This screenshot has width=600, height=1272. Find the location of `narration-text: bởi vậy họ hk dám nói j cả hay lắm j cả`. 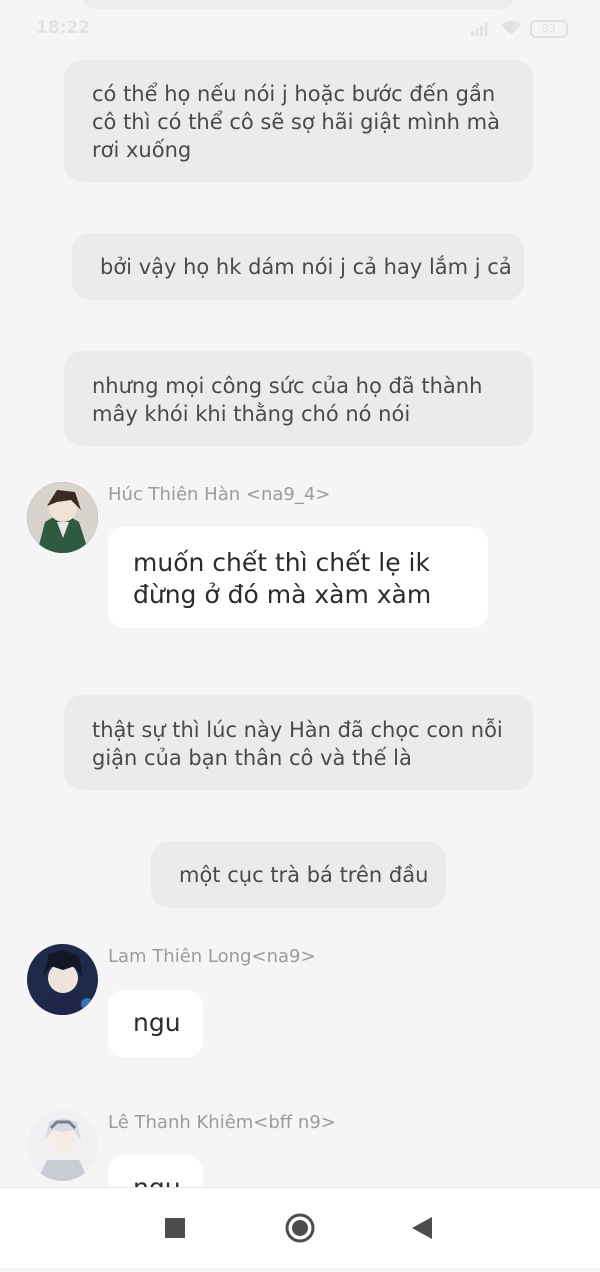

narration-text: bởi vậy họ hk dám nói j cả hay lắm j cả is located at coordinates (306, 267).